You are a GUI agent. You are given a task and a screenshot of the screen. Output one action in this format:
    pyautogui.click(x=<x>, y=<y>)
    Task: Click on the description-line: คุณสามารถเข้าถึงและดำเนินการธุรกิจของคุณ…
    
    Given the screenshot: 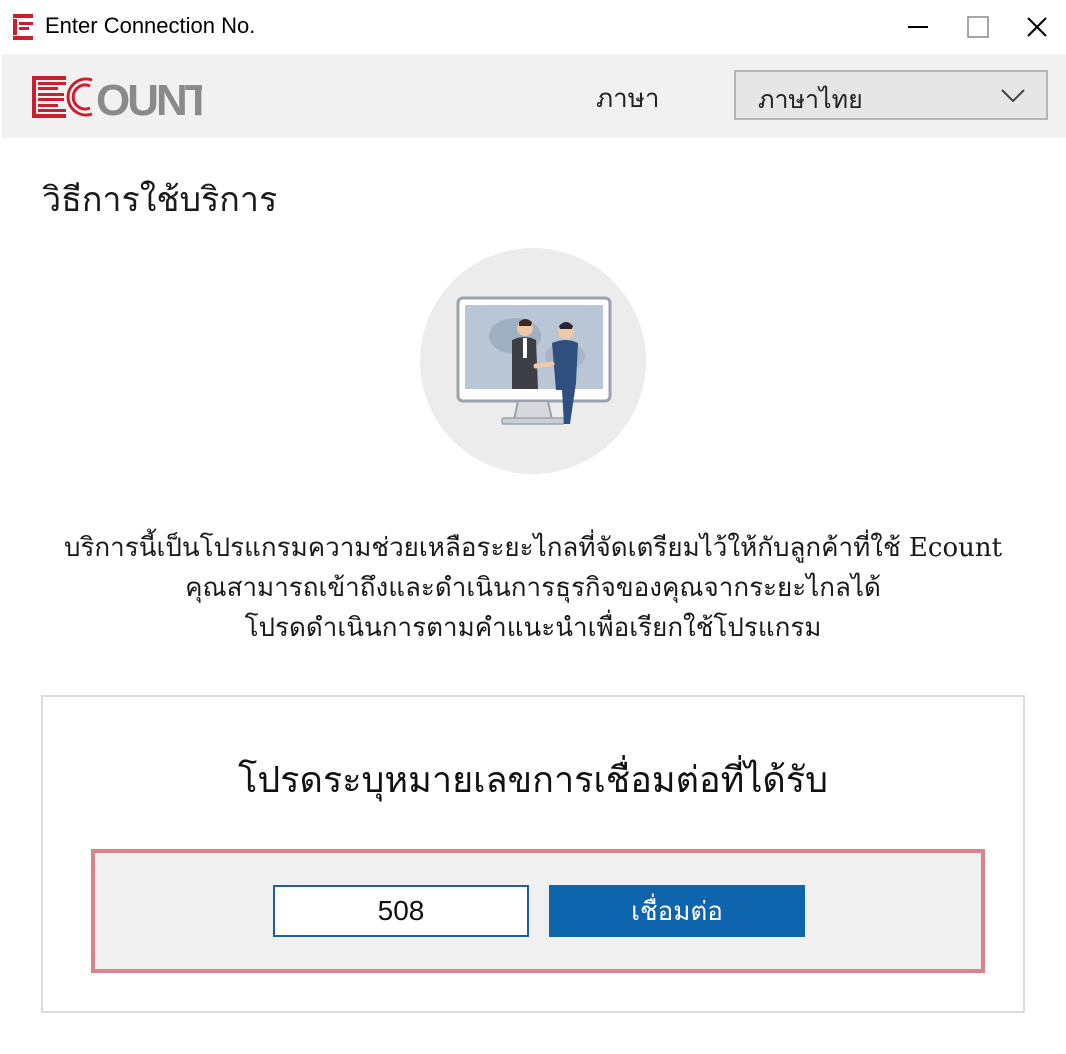 What is the action you would take?
    pyautogui.click(x=533, y=588)
    